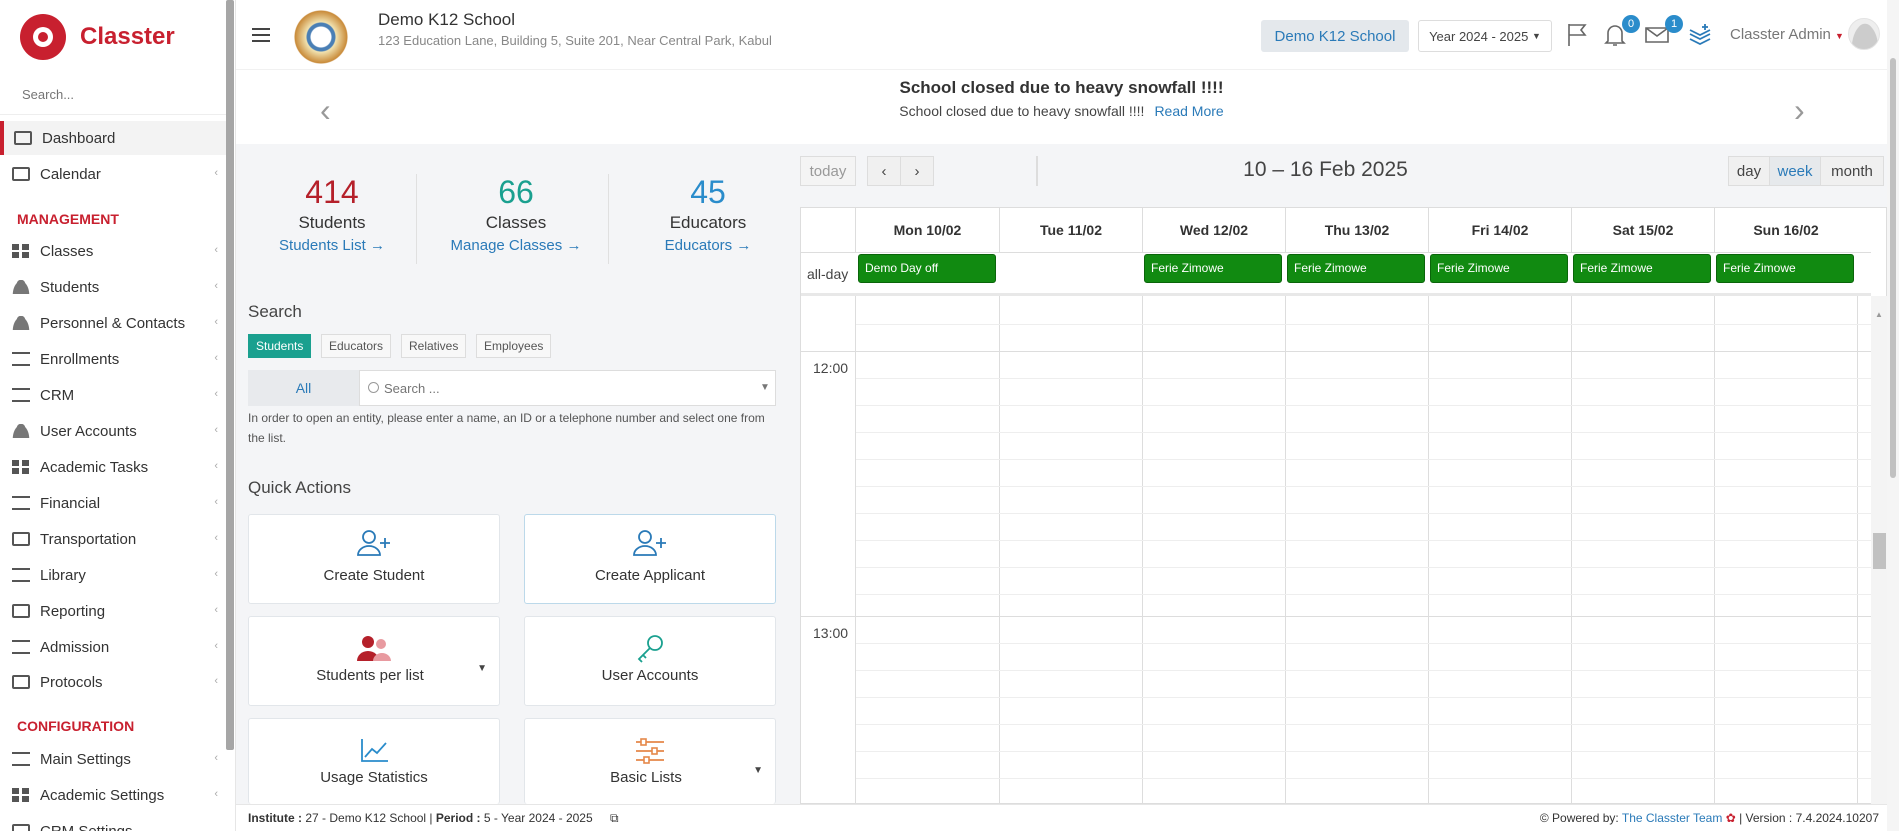 The height and width of the screenshot is (831, 1899). Describe the element at coordinates (113, 359) in the screenshot. I see `sidebar-item-enrollments: Enrollments ‹` at that location.